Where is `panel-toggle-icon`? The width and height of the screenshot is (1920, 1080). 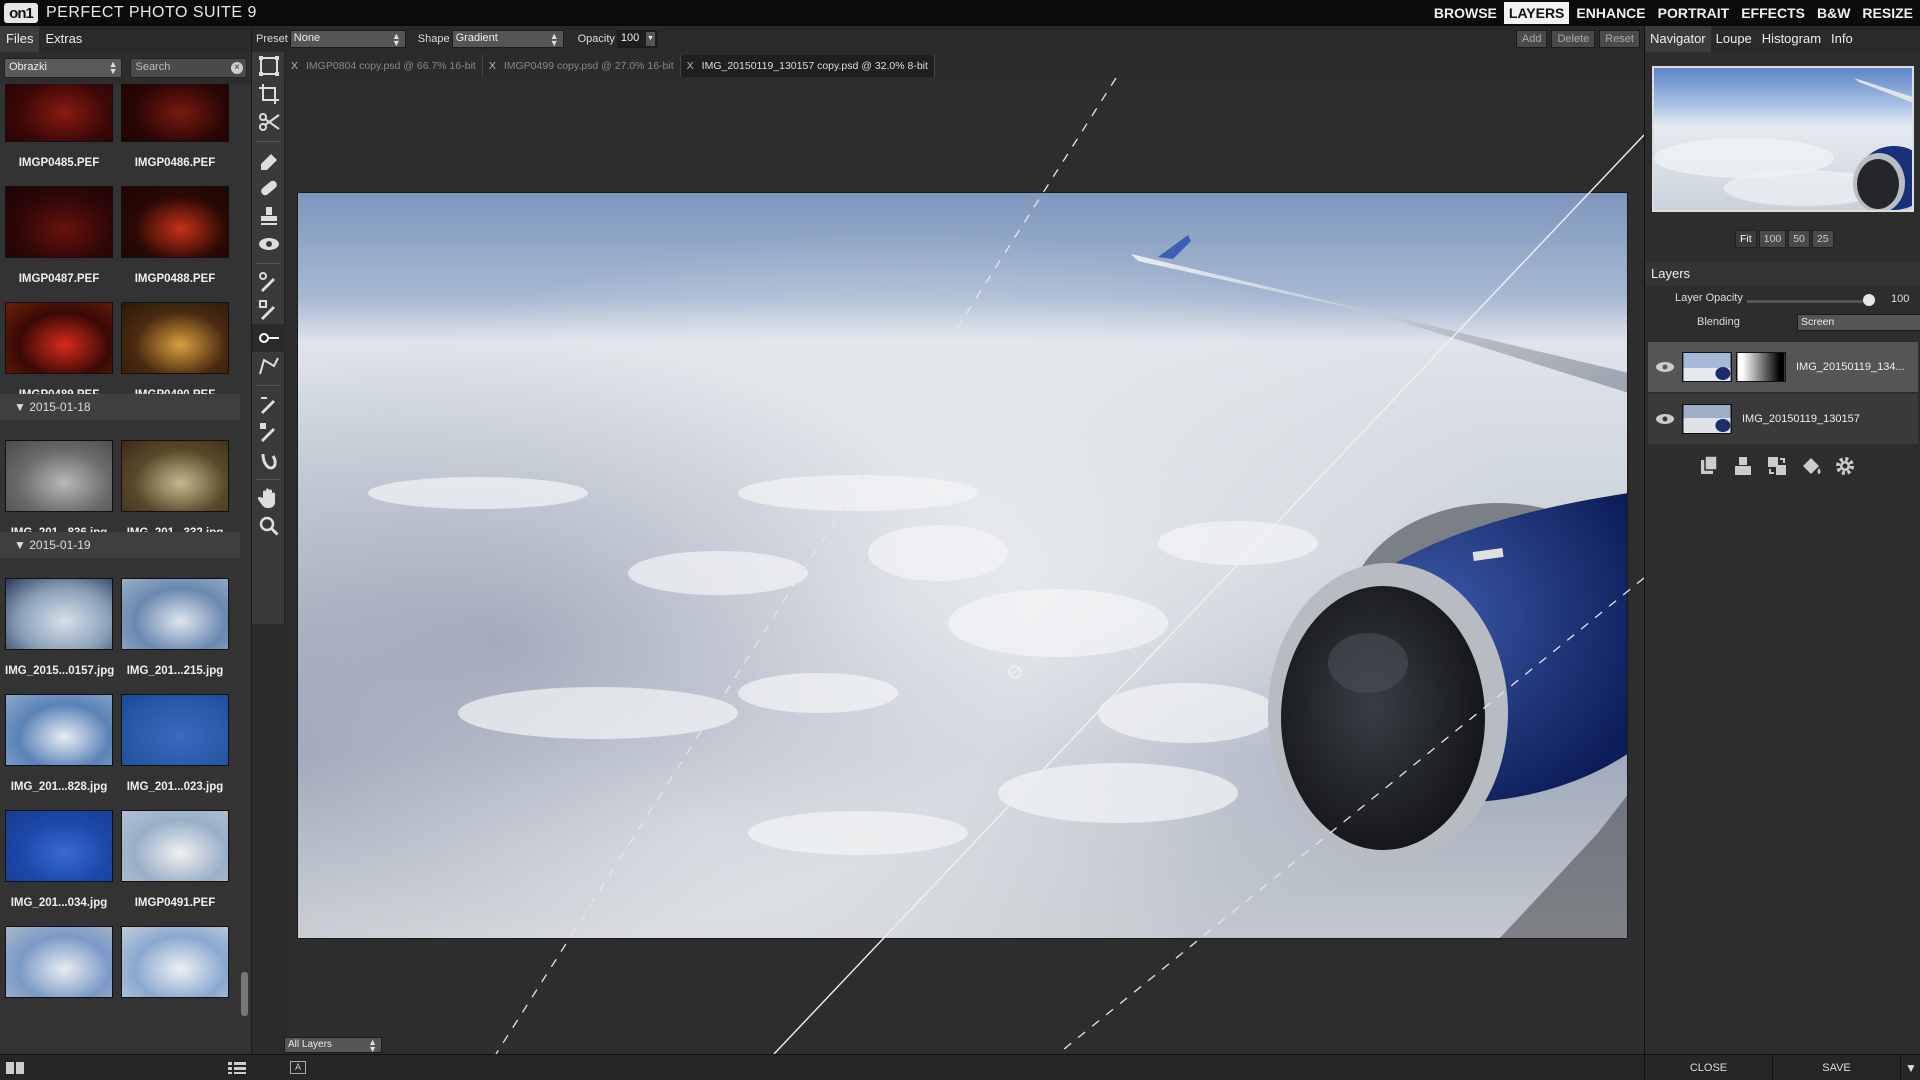 panel-toggle-icon is located at coordinates (15, 1068).